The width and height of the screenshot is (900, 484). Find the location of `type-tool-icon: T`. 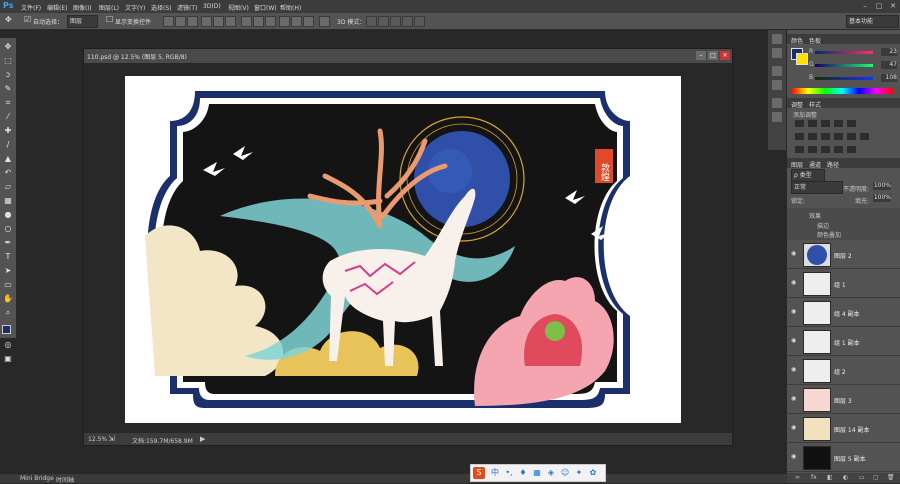

type-tool-icon: T is located at coordinates (8, 257).